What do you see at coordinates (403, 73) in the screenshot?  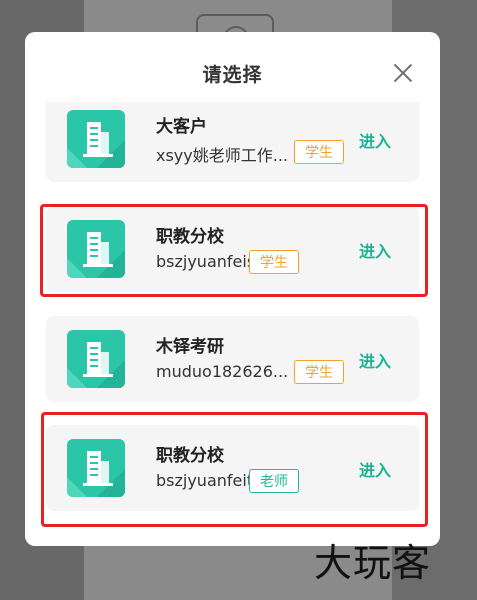 I see `close-icon` at bounding box center [403, 73].